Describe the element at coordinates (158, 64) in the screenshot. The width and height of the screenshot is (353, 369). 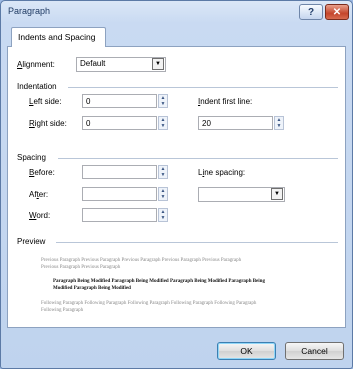
I see `alignment-dropdown-icon: ▼` at that location.